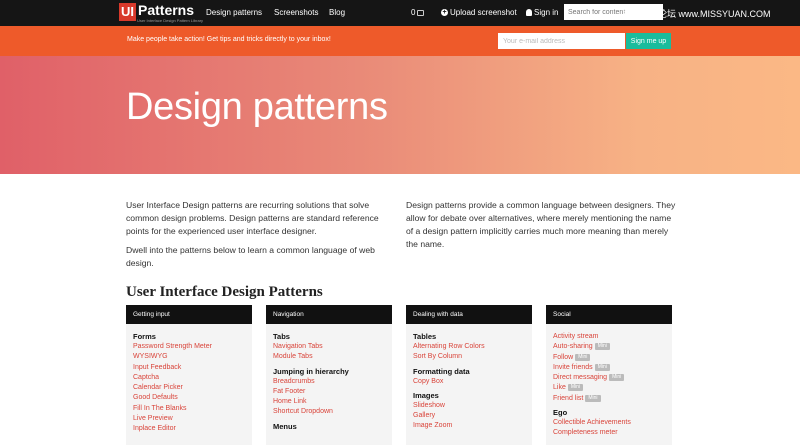  I want to click on pattern-link: Calendar Picker, so click(189, 388).